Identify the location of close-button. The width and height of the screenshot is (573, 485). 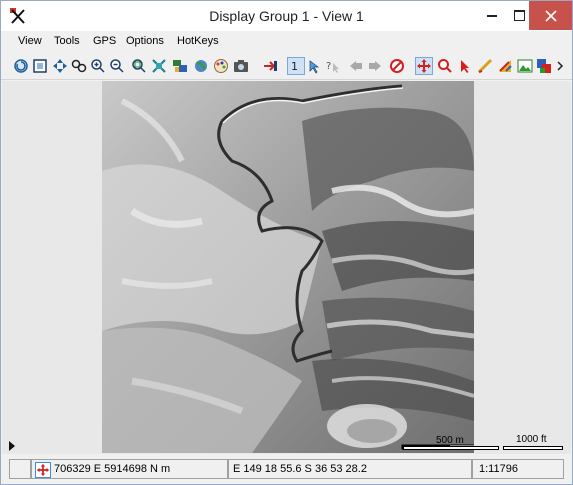
(550, 15).